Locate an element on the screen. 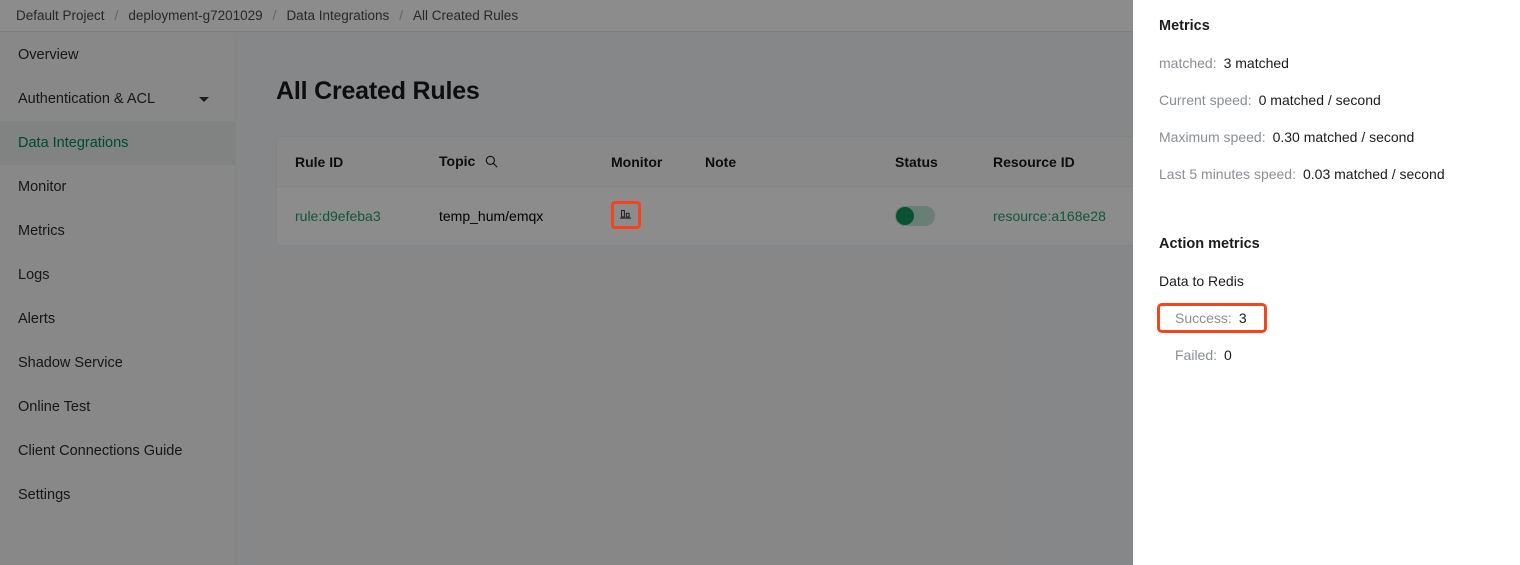 The width and height of the screenshot is (1520, 565). metric-label: matched: is located at coordinates (1188, 63).